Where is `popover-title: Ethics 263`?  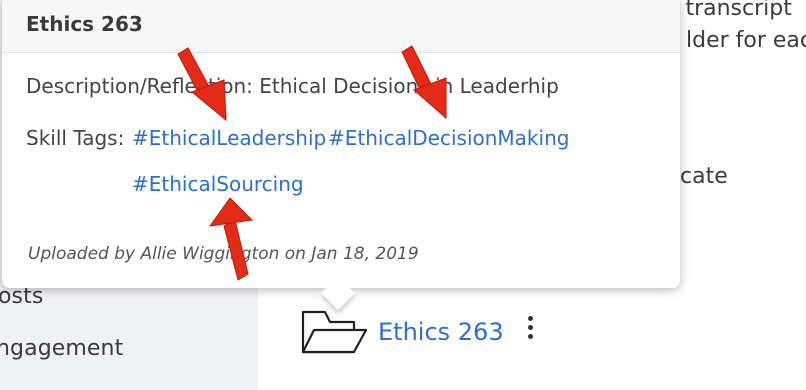
popover-title: Ethics 263 is located at coordinates (84, 24).